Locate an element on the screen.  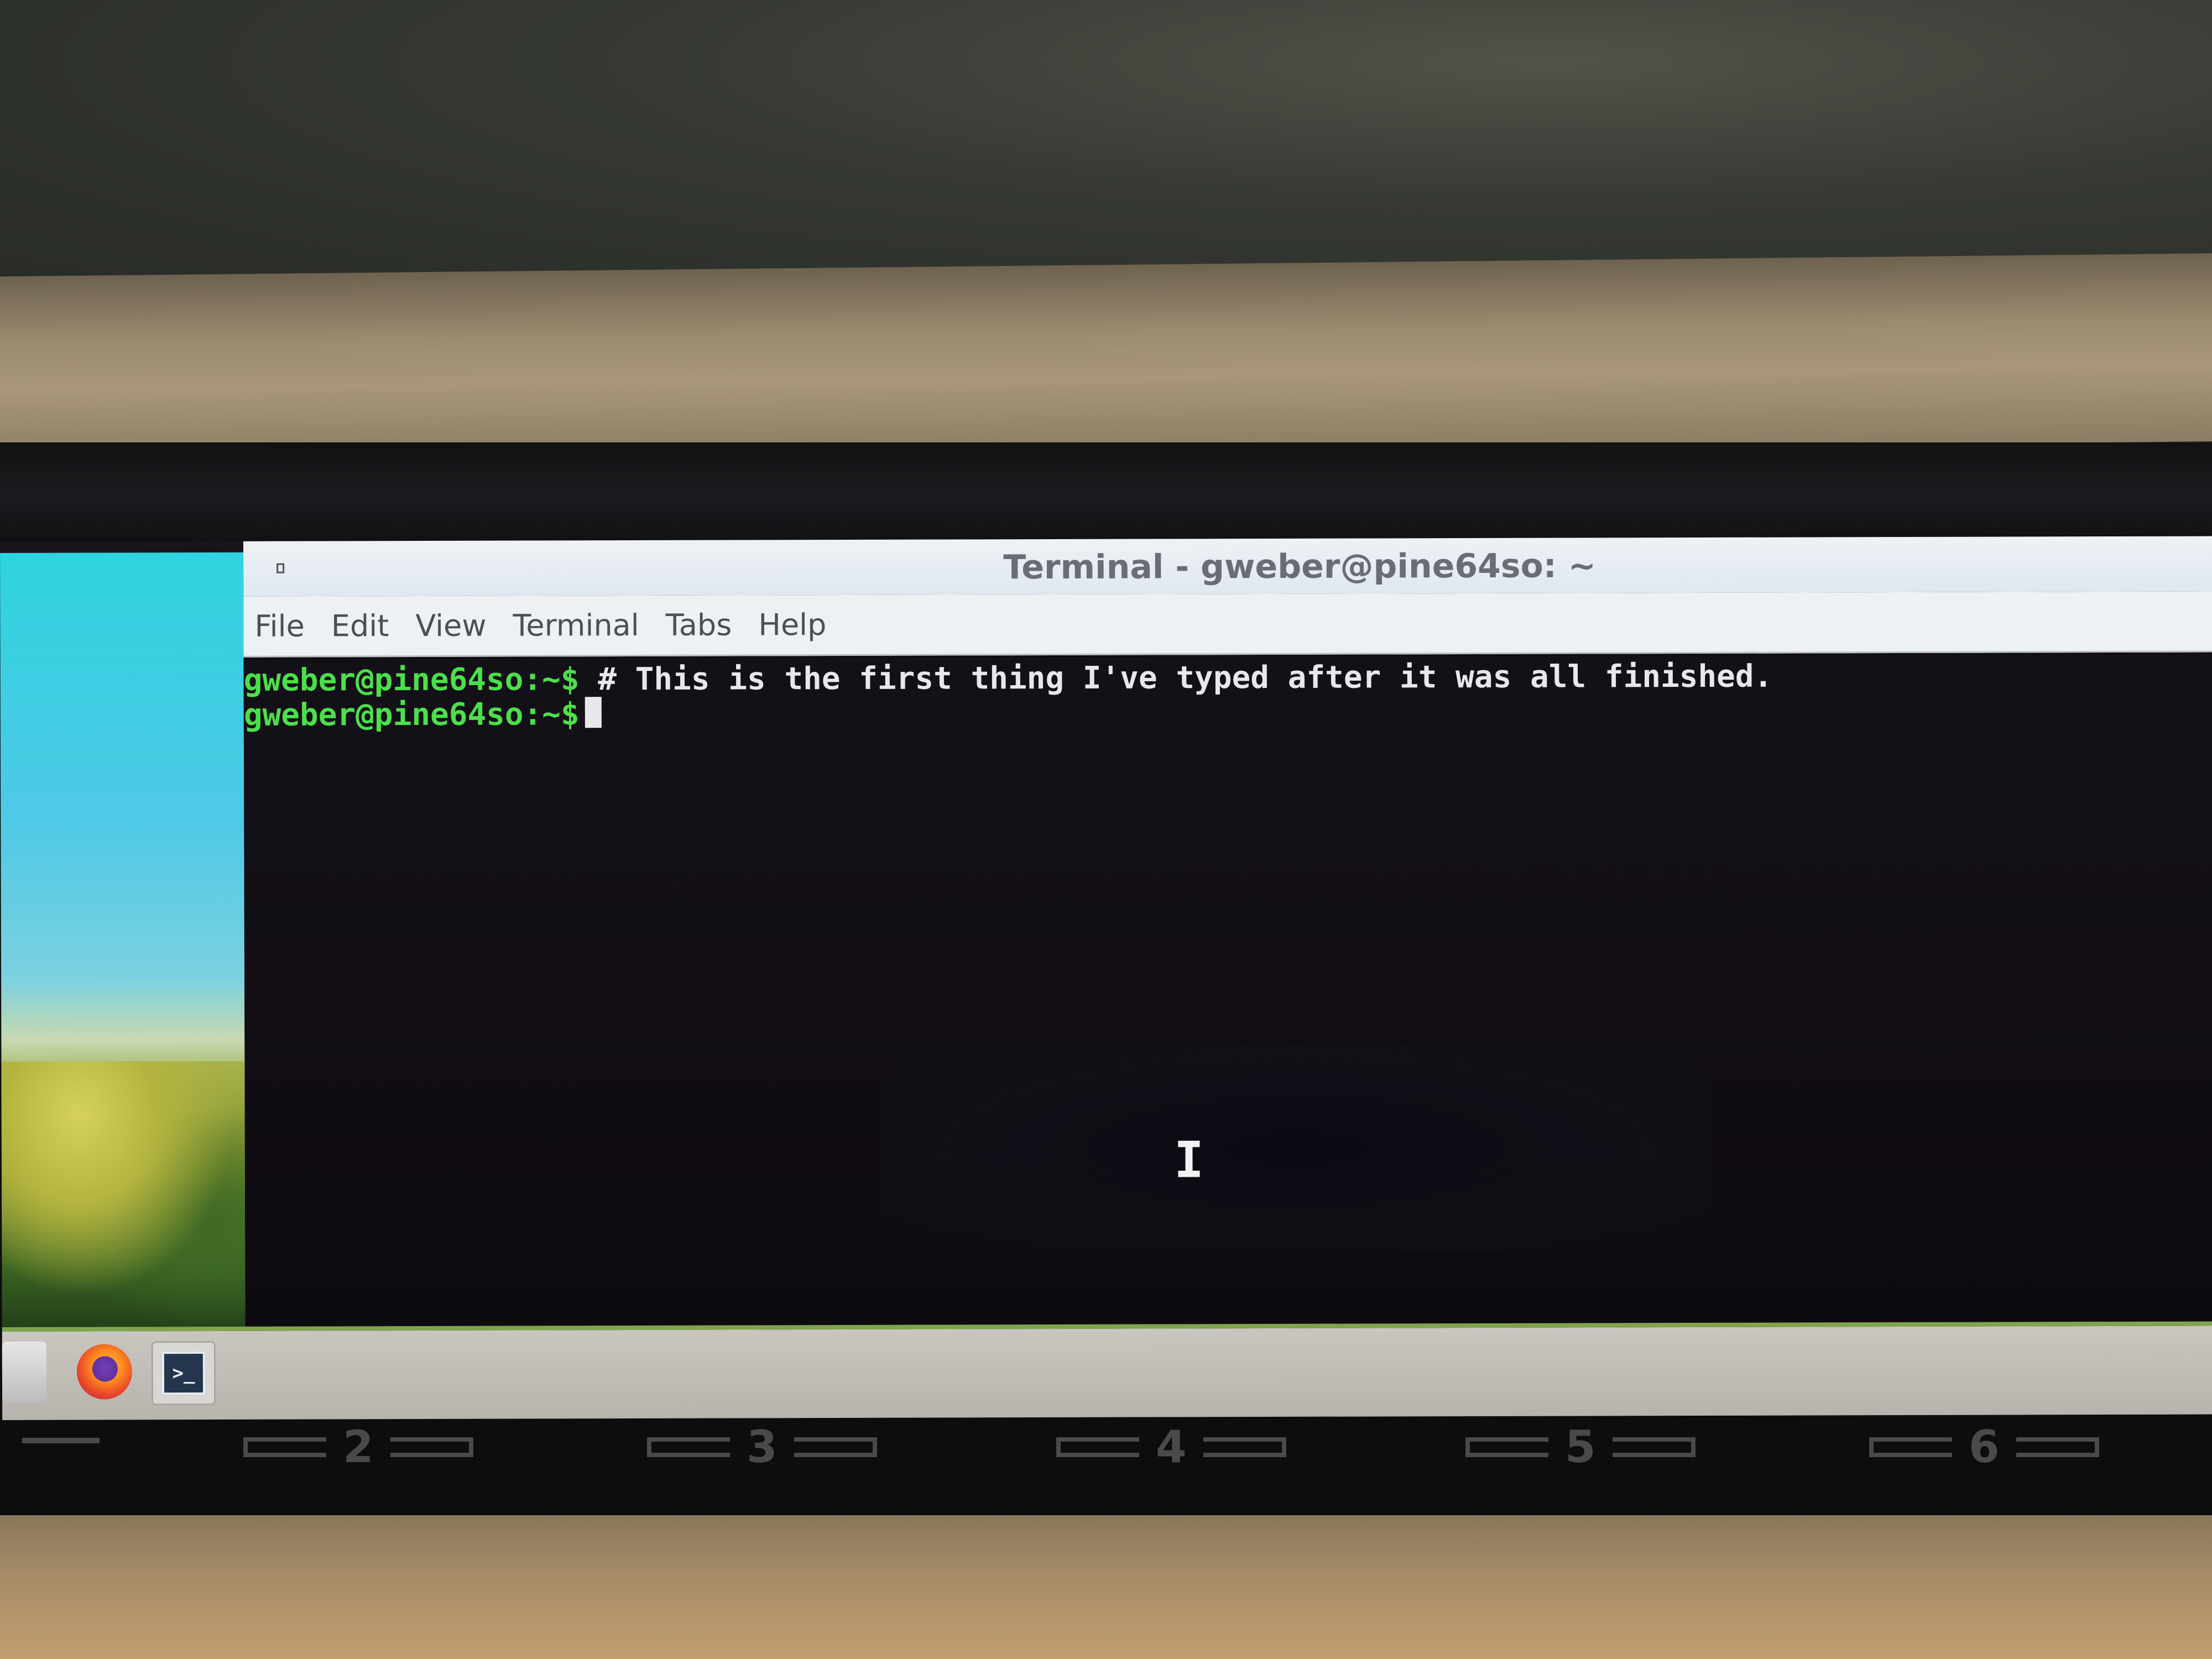
bezel-key-3: 3 is located at coordinates (762, 1447).